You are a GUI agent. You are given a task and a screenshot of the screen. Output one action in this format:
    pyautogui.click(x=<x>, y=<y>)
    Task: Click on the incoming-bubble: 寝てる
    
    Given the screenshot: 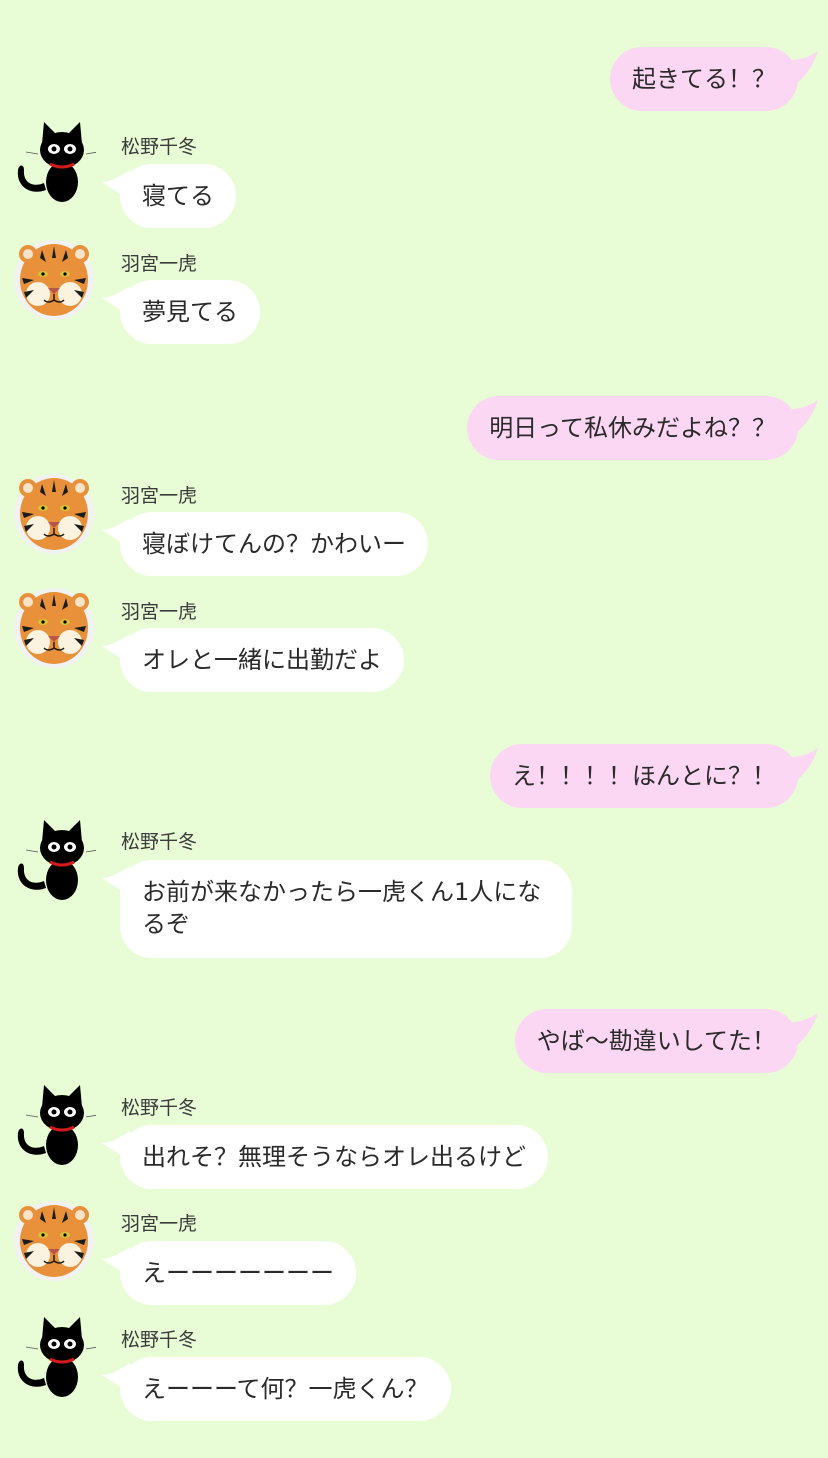 What is the action you would take?
    pyautogui.click(x=178, y=196)
    